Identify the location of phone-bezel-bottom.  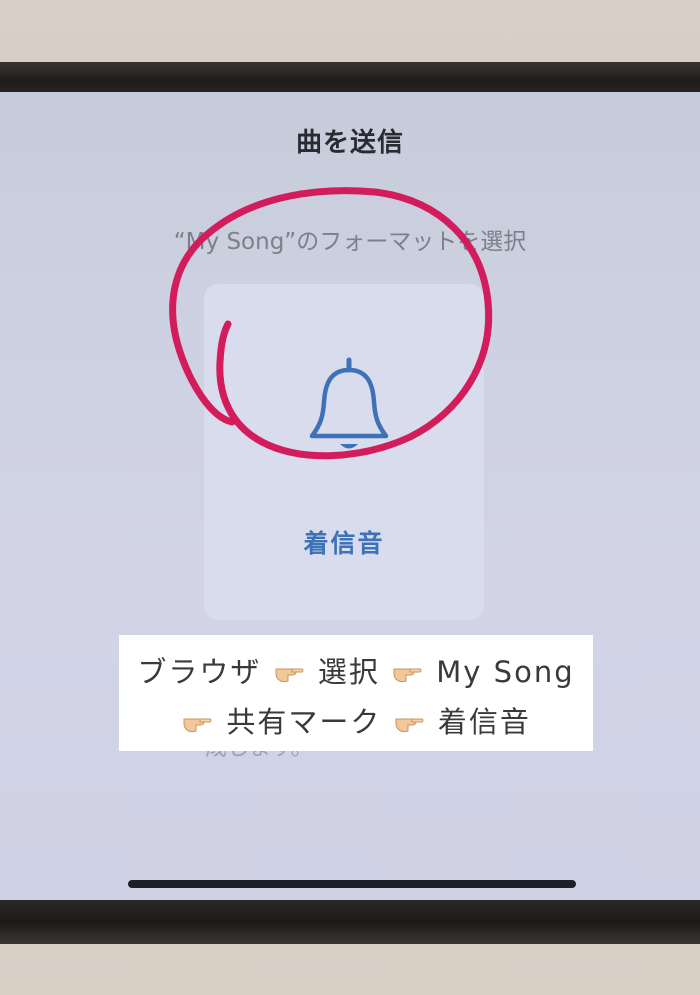
(350, 922).